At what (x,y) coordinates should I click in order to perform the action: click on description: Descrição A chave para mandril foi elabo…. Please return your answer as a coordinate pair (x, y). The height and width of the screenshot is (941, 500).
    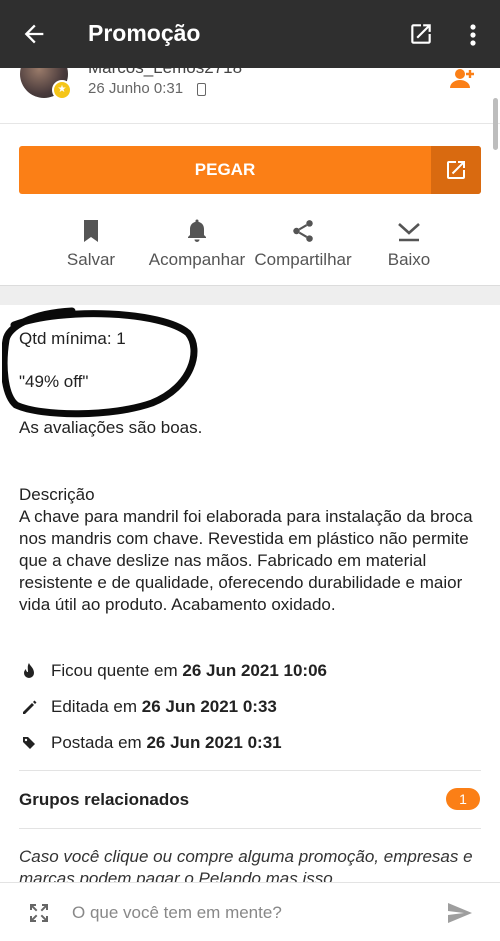
    Looking at the image, I should click on (250, 550).